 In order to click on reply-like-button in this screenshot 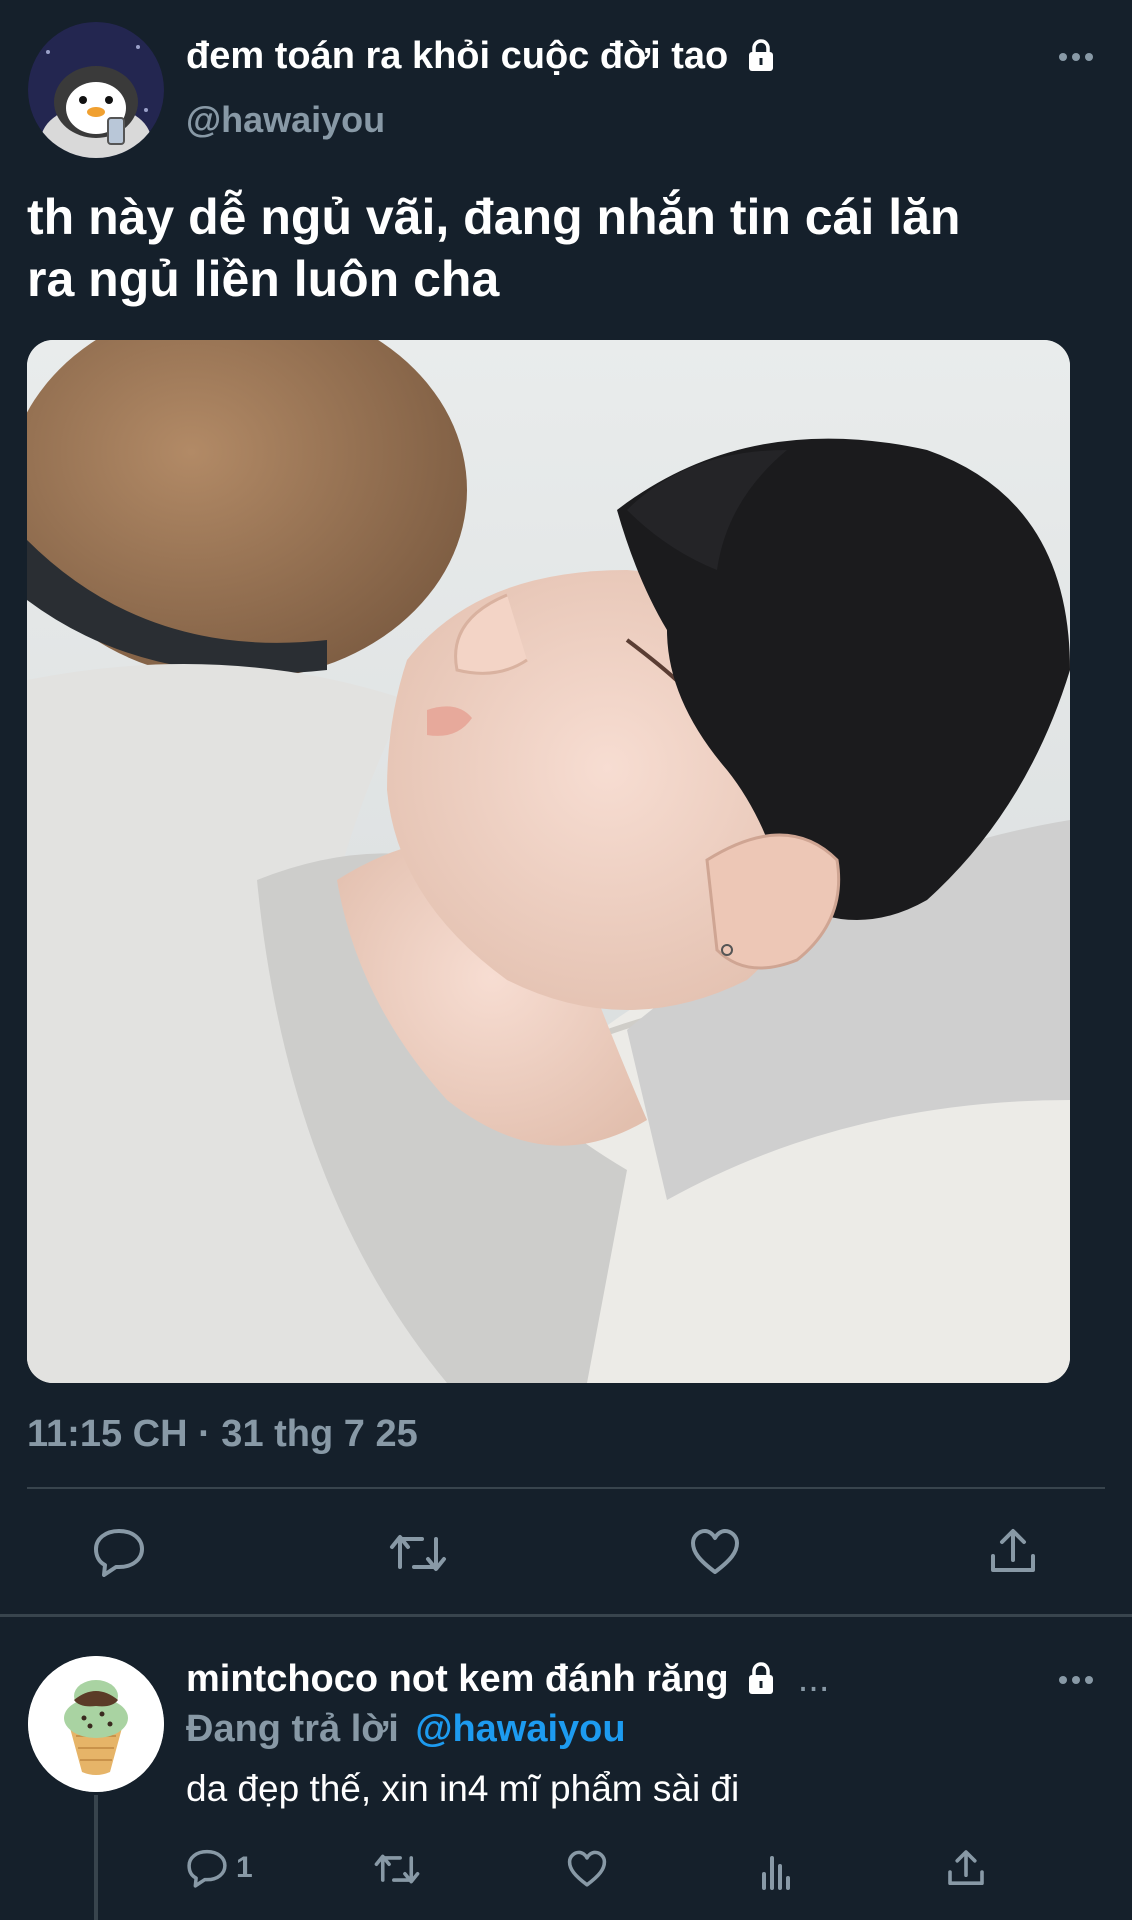, I will do `click(587, 1871)`.